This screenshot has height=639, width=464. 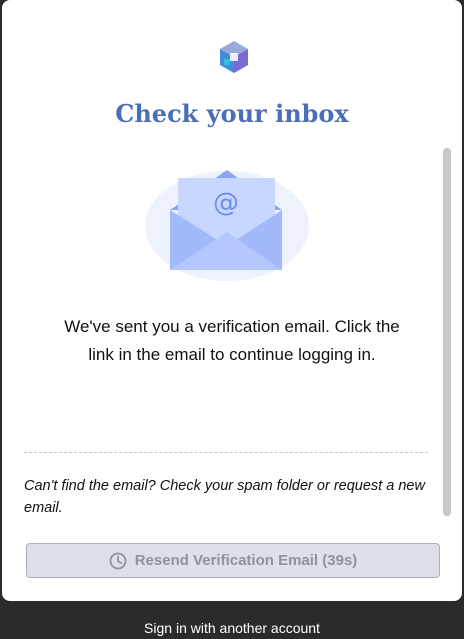 I want to click on divider, so click(x=226, y=452).